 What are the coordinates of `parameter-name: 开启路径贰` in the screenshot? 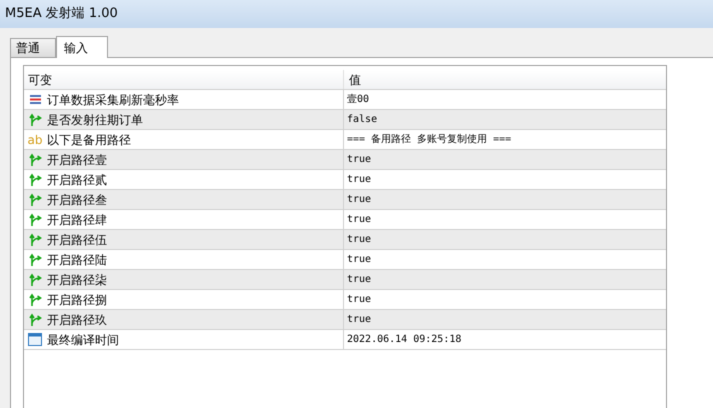 It's located at (77, 180).